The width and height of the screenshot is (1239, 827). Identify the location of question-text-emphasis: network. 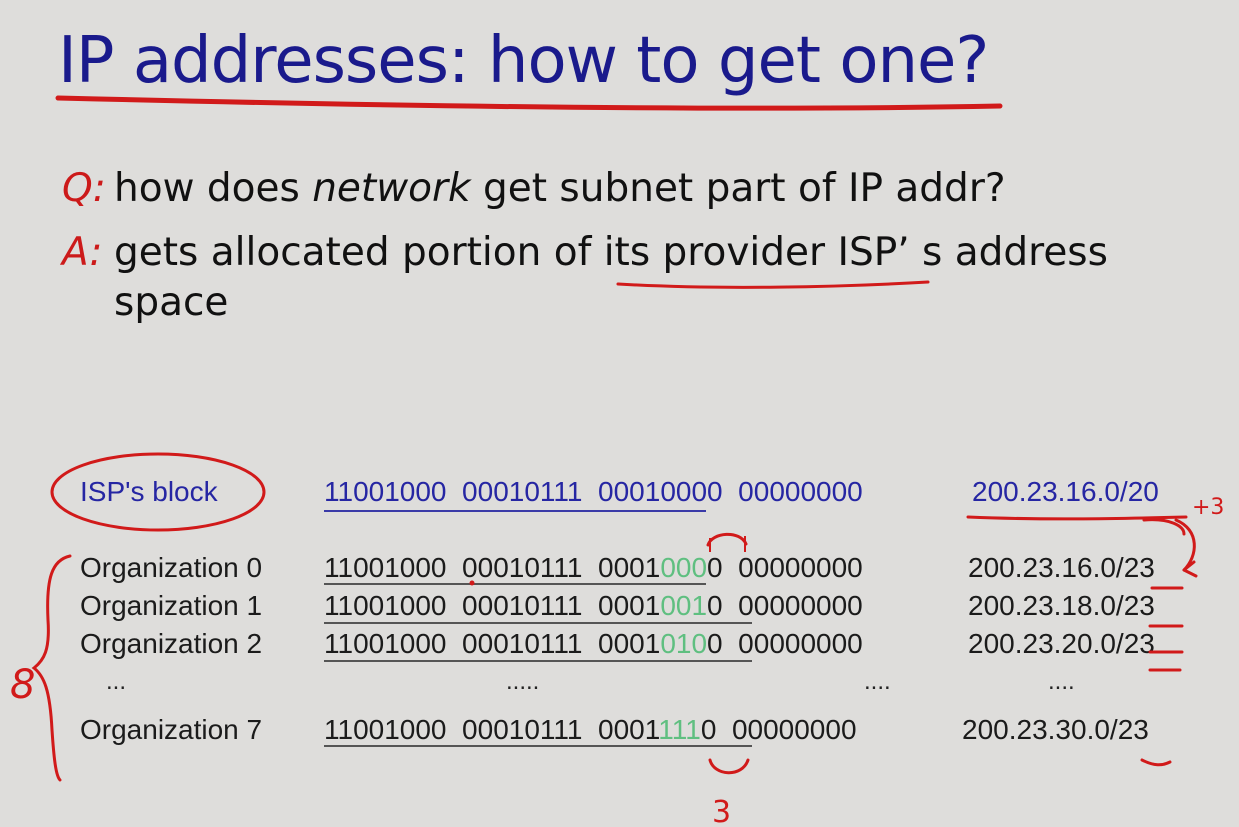
(391, 188).